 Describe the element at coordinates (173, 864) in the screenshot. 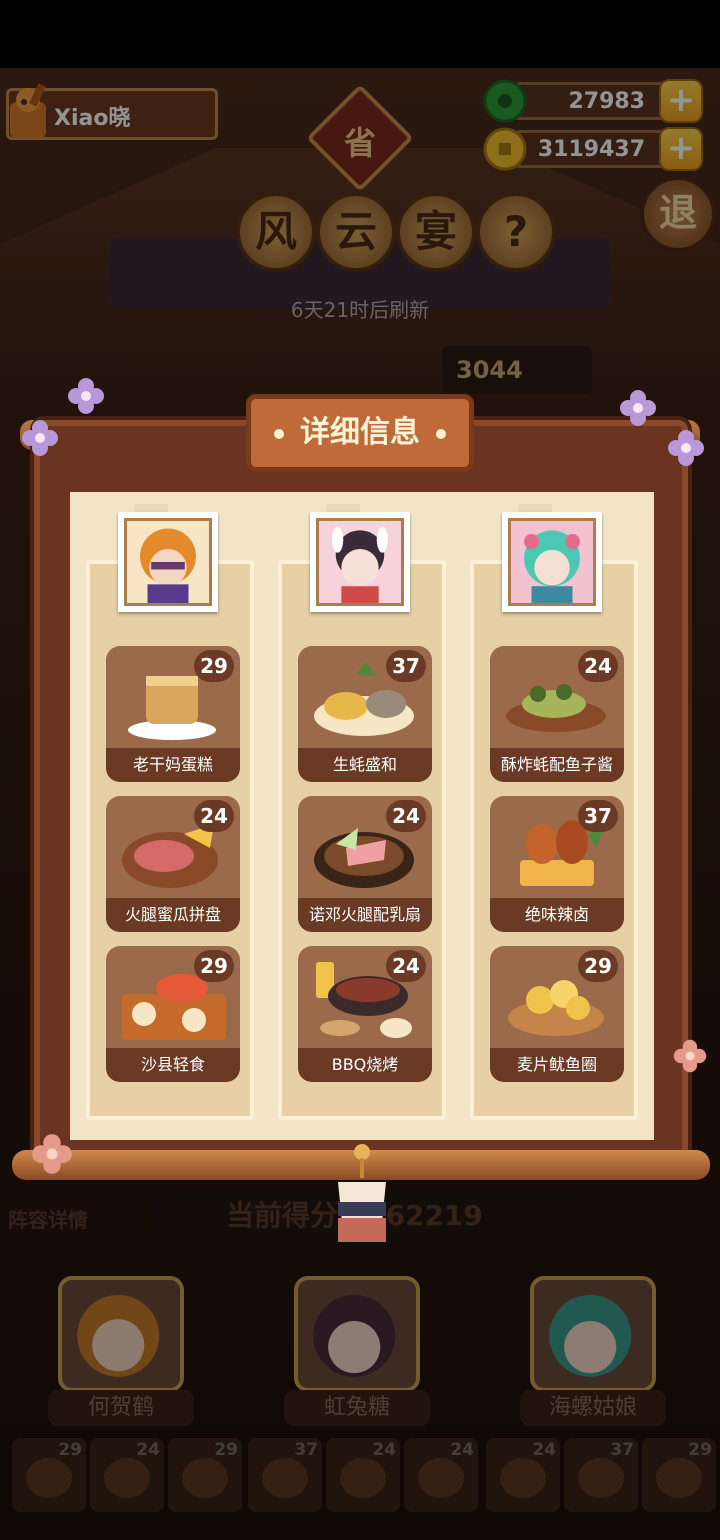

I see `dish-card: 24 火腿蜜瓜拼盘` at that location.